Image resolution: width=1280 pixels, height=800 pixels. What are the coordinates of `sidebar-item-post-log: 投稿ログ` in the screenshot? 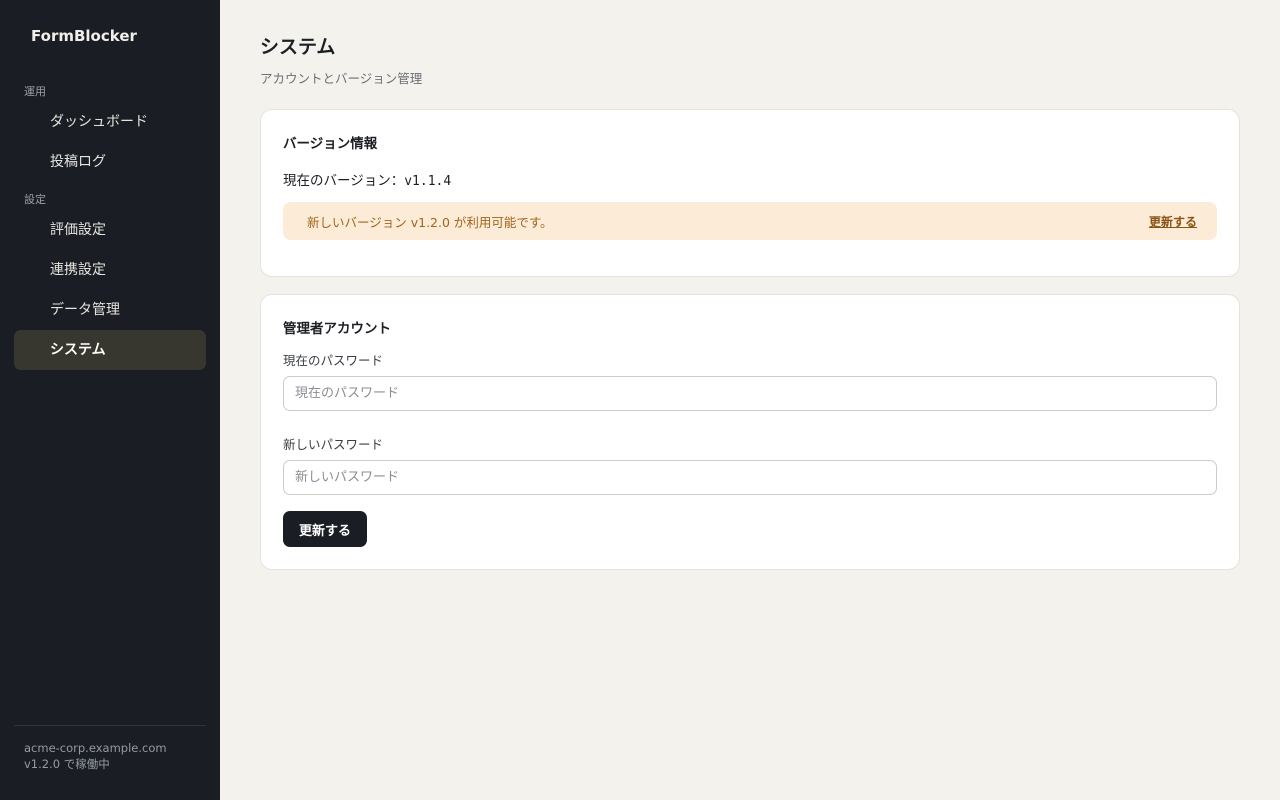 It's located at (110, 162).